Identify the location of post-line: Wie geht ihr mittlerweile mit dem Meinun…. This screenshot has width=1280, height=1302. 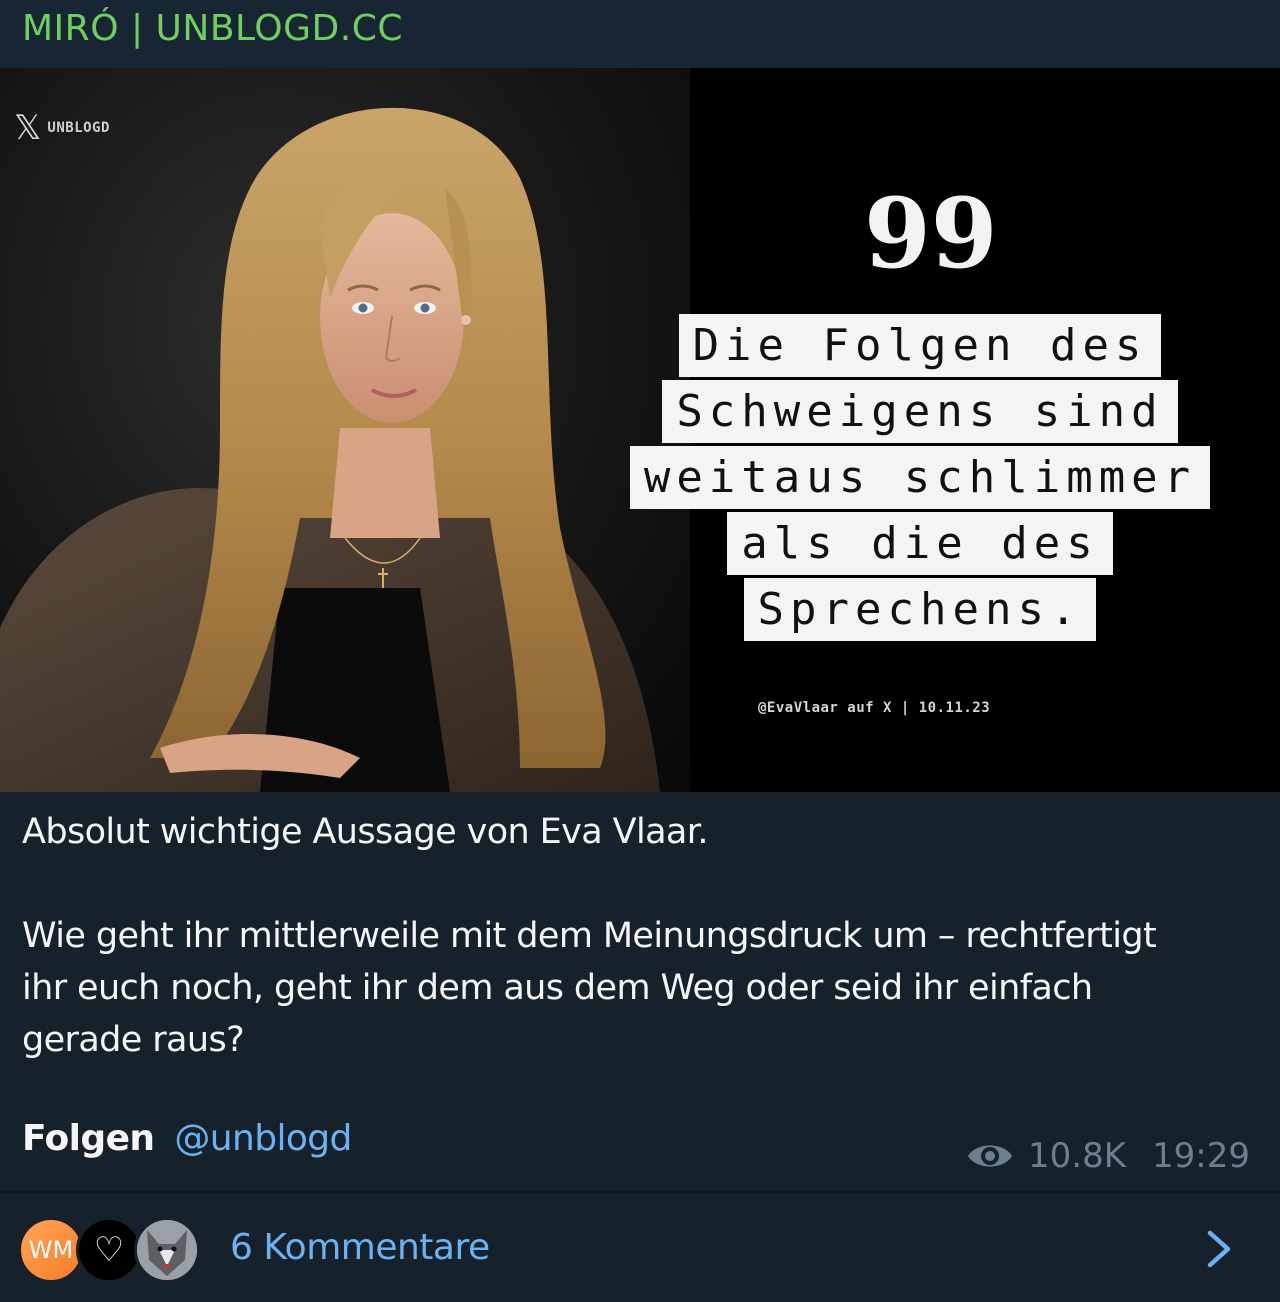
(589, 936).